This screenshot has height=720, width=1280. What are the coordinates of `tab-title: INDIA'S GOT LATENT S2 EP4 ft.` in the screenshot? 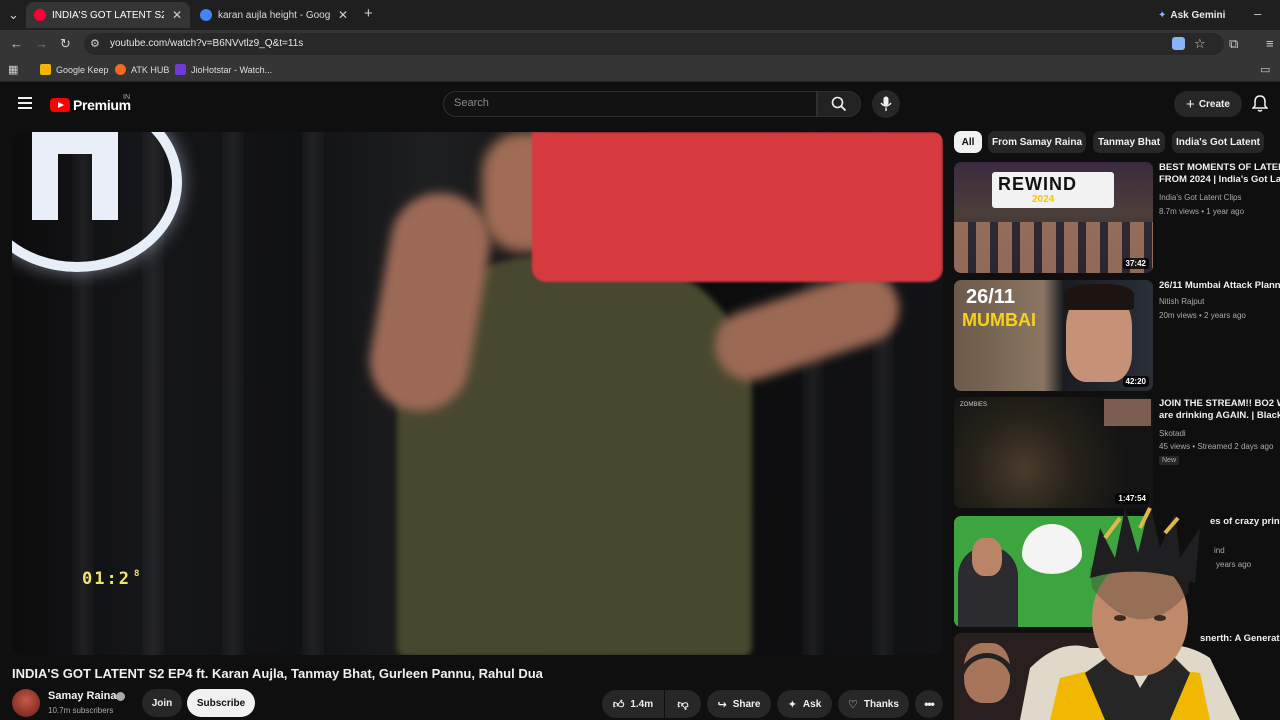 It's located at (108, 15).